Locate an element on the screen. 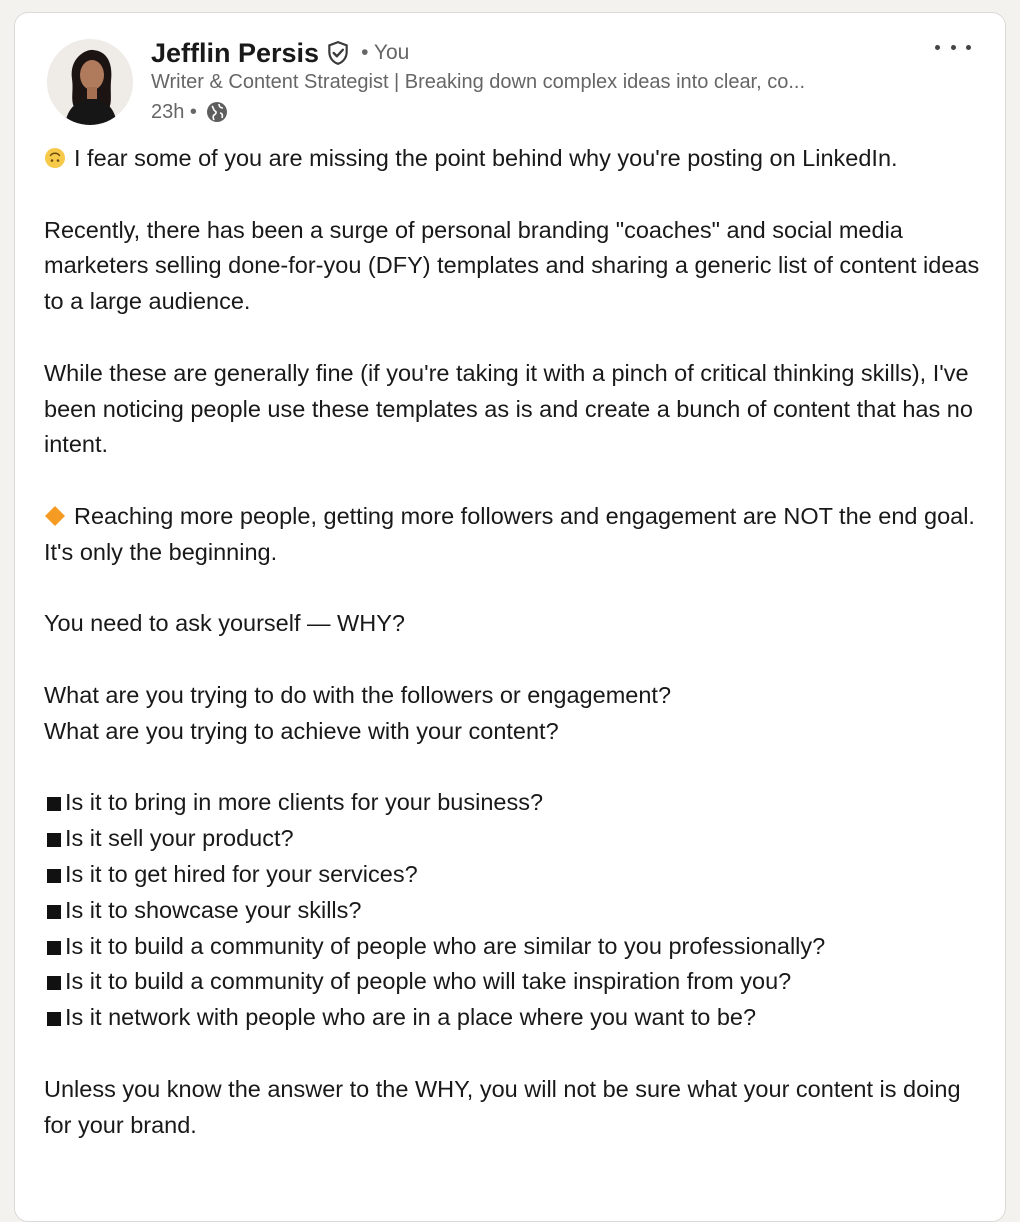 This screenshot has width=1020, height=1222. orange-diamond-emoji is located at coordinates (55, 515).